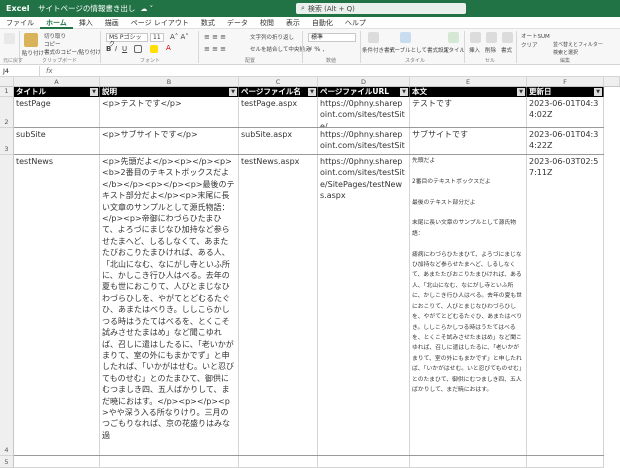 The height and width of the screenshot is (468, 620). Describe the element at coordinates (267, 23) in the screenshot. I see `tab-review: 校閲` at that location.